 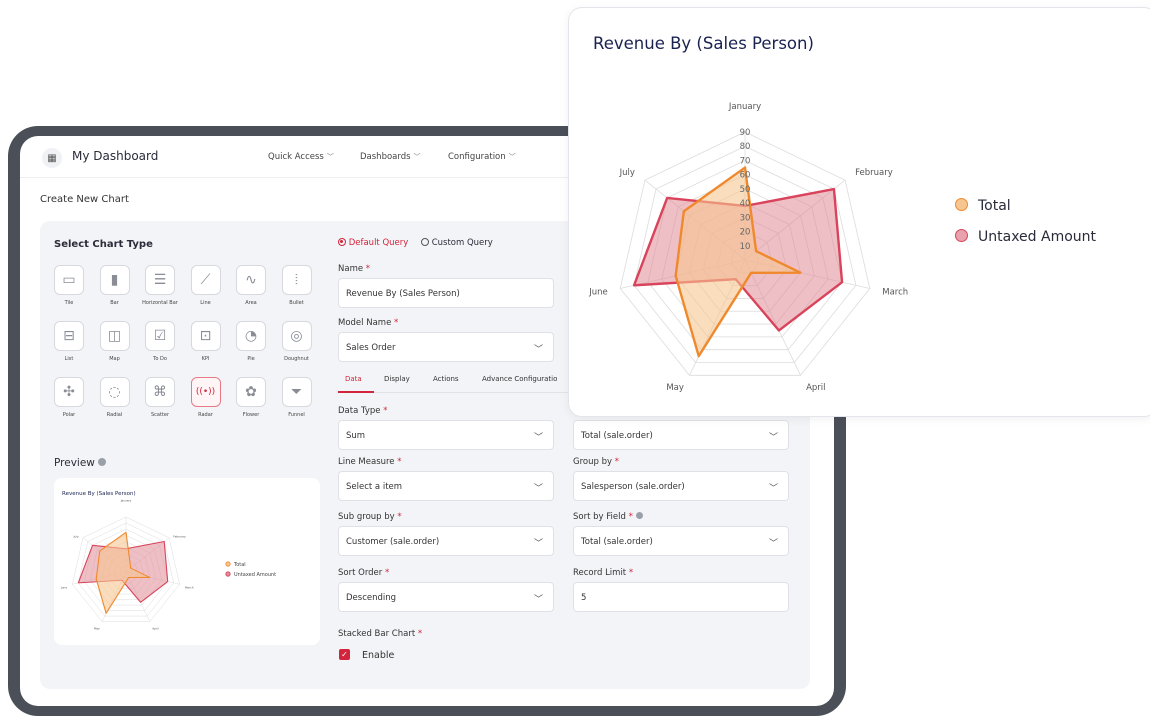 What do you see at coordinates (446, 435) in the screenshot?
I see `data-type-select: Sum ﹀` at bounding box center [446, 435].